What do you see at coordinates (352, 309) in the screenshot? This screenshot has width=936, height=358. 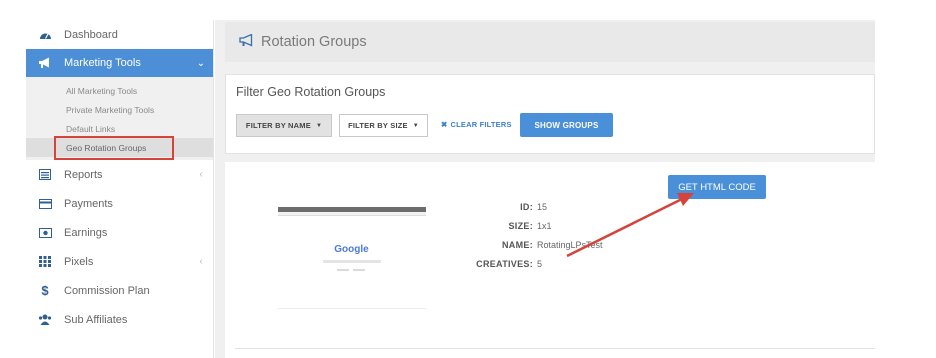 I see `thumbnail-footer` at bounding box center [352, 309].